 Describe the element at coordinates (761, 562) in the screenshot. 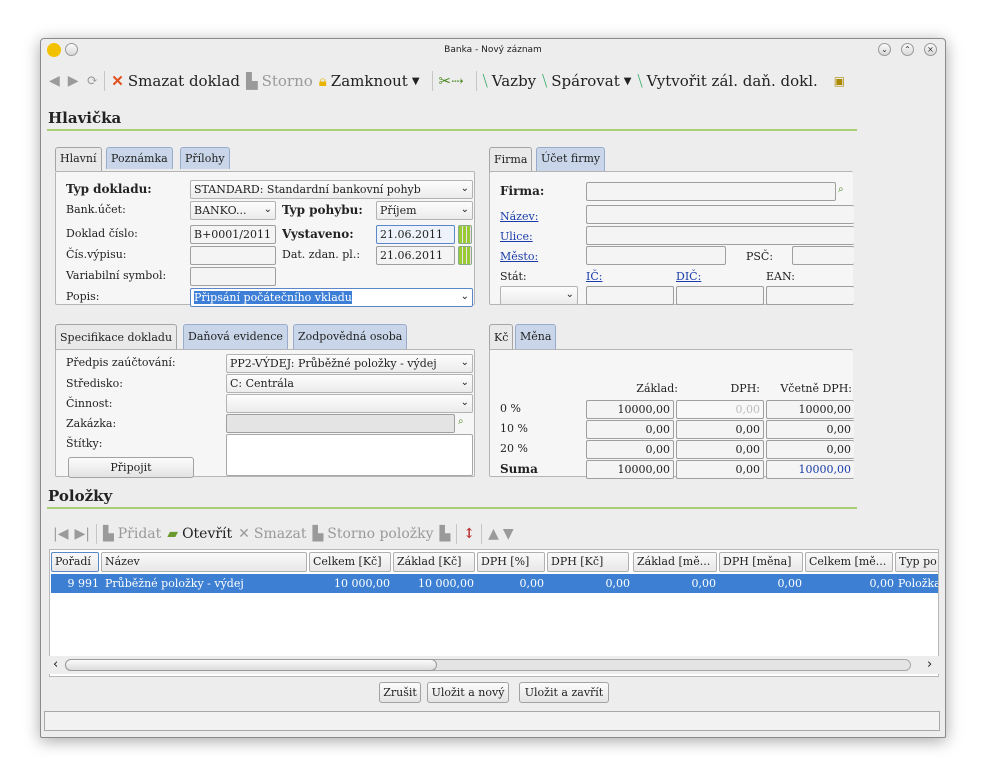

I see `col-header: DPH [měna]` at that location.